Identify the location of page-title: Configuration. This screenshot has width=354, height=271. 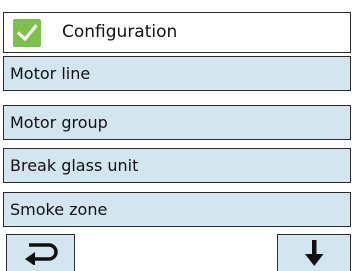
(120, 32).